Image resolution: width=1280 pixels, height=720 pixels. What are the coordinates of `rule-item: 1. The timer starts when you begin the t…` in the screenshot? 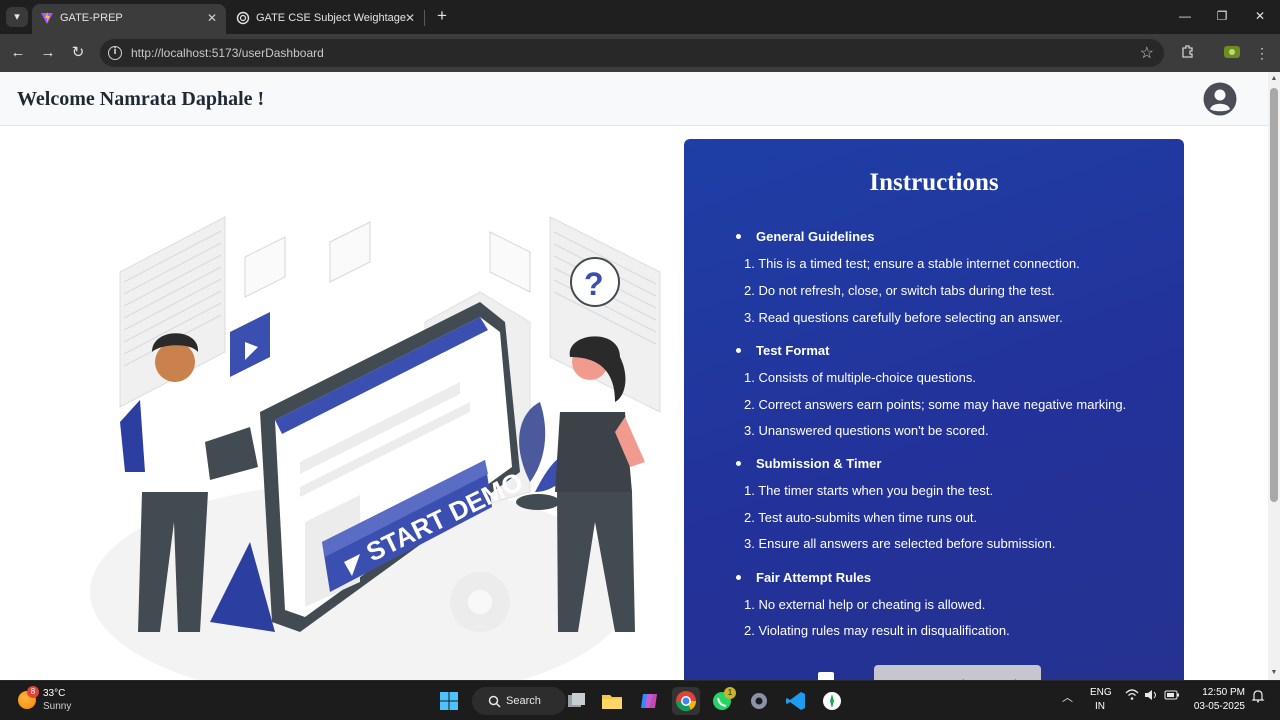 It's located at (869, 490).